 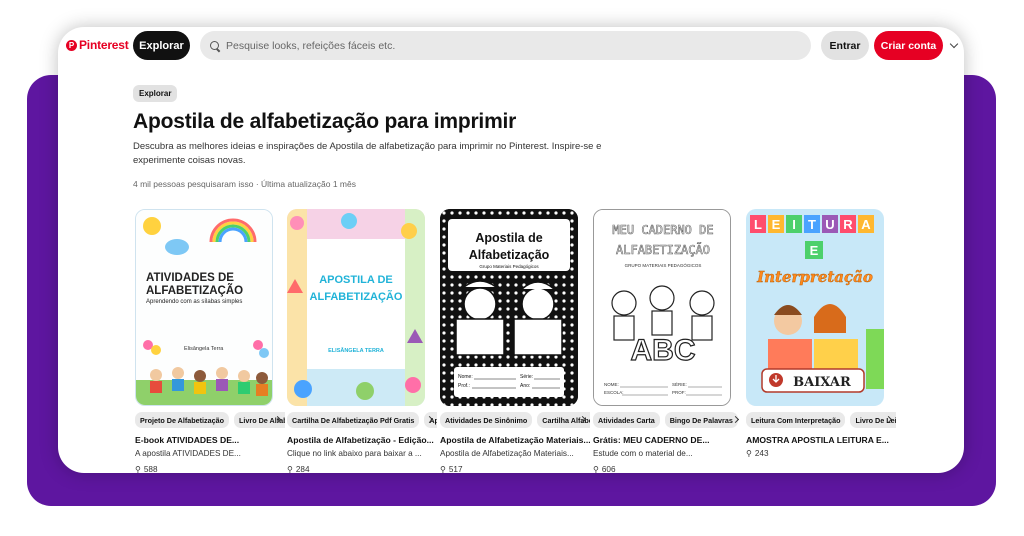 What do you see at coordinates (465, 377) in the screenshot?
I see `thumb-field-name: Nome:` at bounding box center [465, 377].